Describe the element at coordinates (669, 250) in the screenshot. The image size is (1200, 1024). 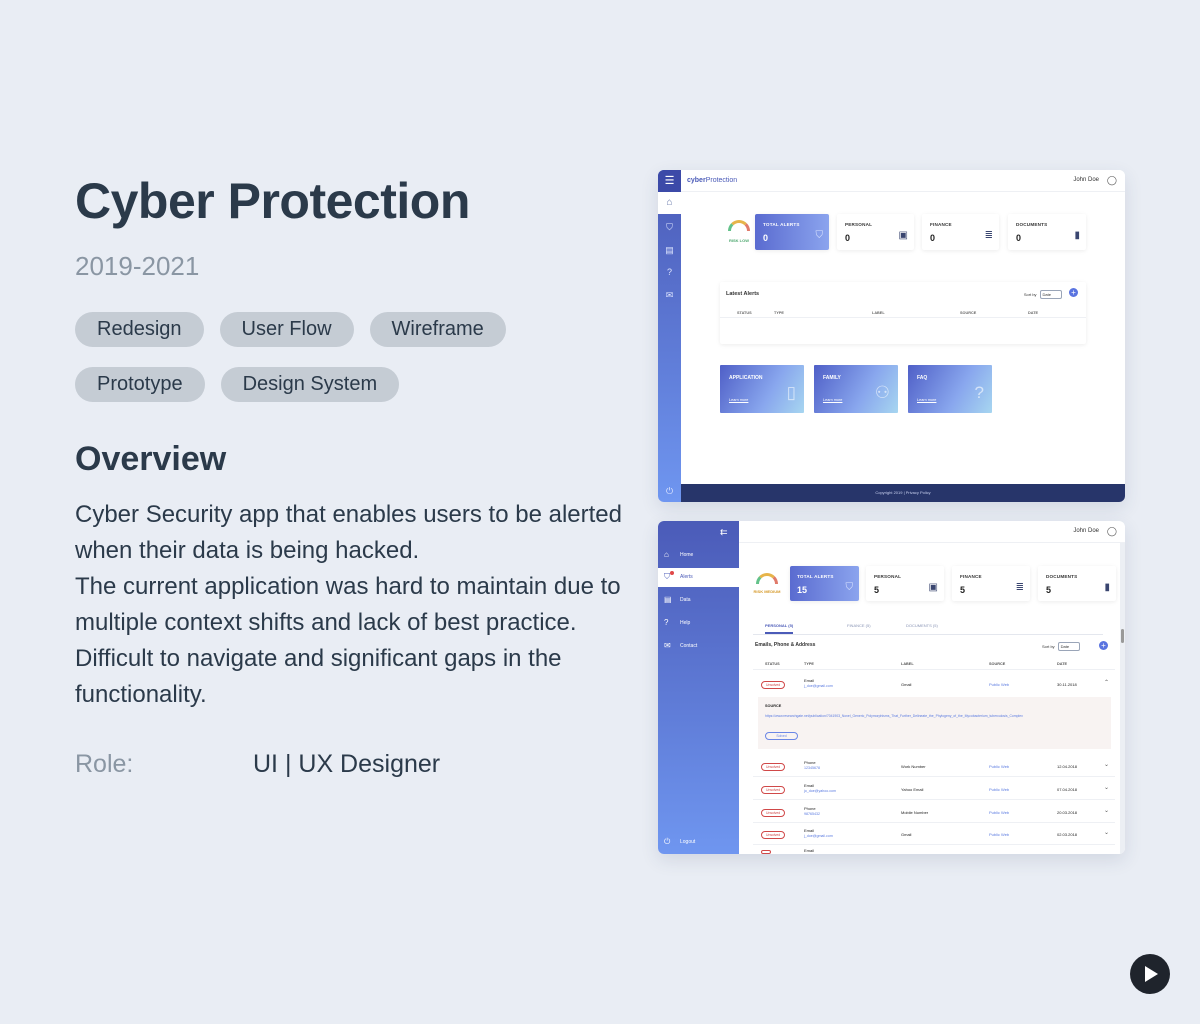
I see `document-icon: ▤` at that location.